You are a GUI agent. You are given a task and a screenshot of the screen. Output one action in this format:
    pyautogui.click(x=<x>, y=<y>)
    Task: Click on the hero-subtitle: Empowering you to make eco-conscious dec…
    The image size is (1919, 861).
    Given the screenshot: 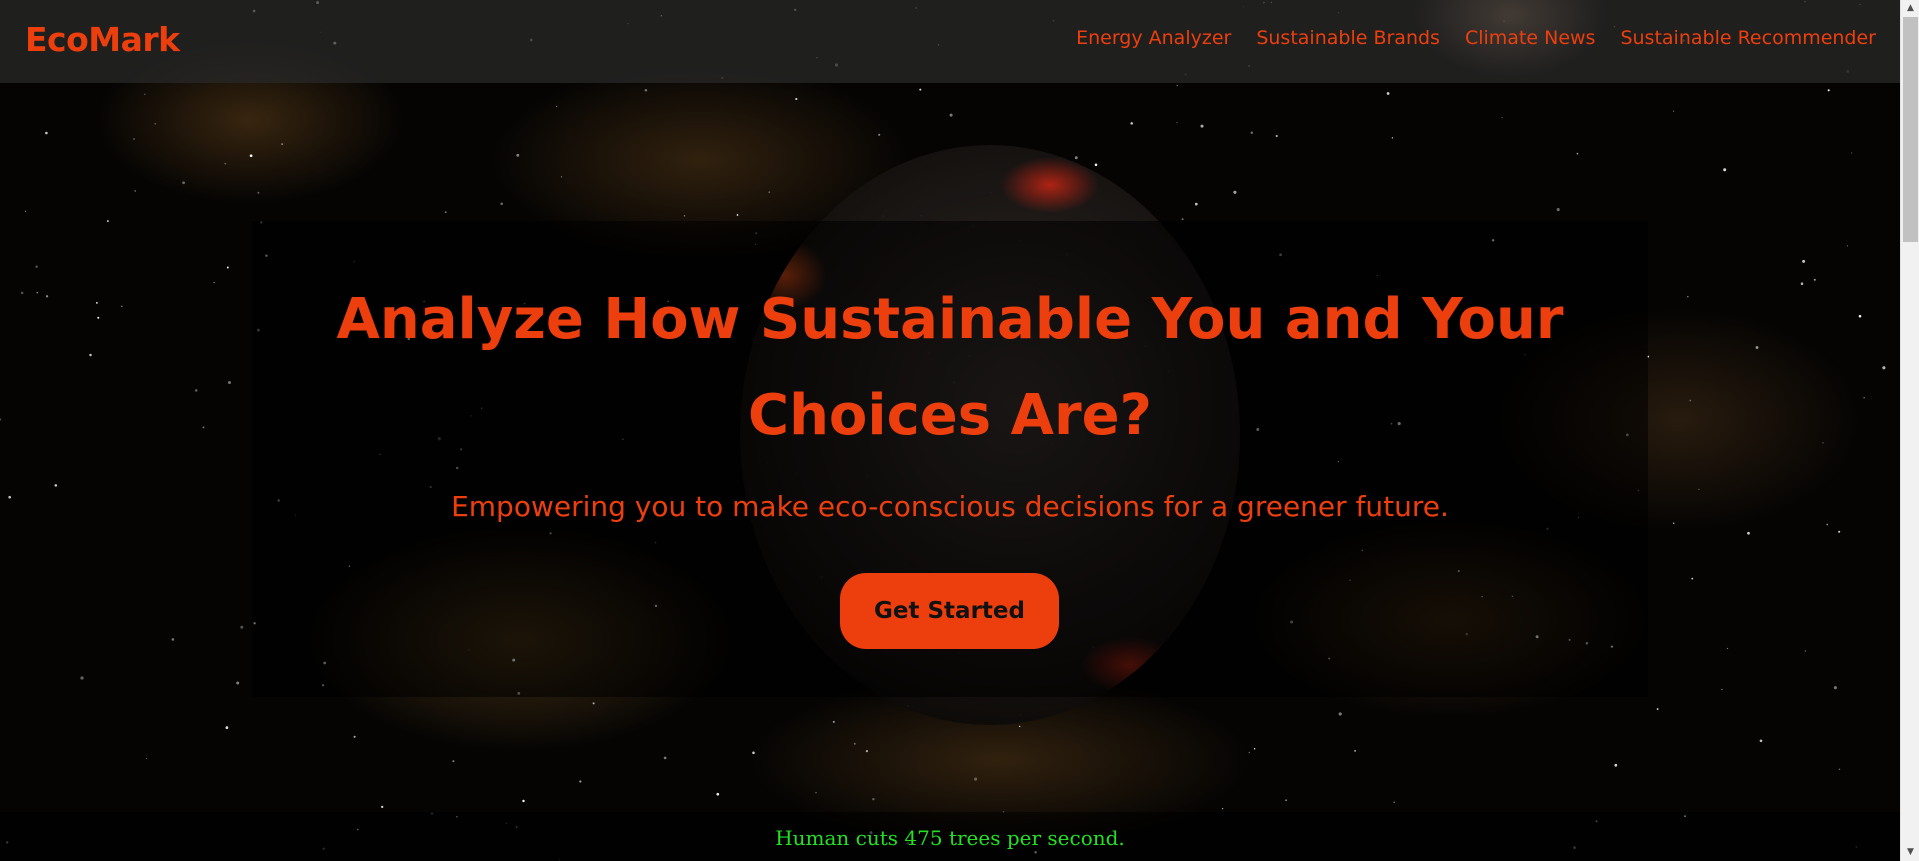 What is the action you would take?
    pyautogui.click(x=950, y=506)
    